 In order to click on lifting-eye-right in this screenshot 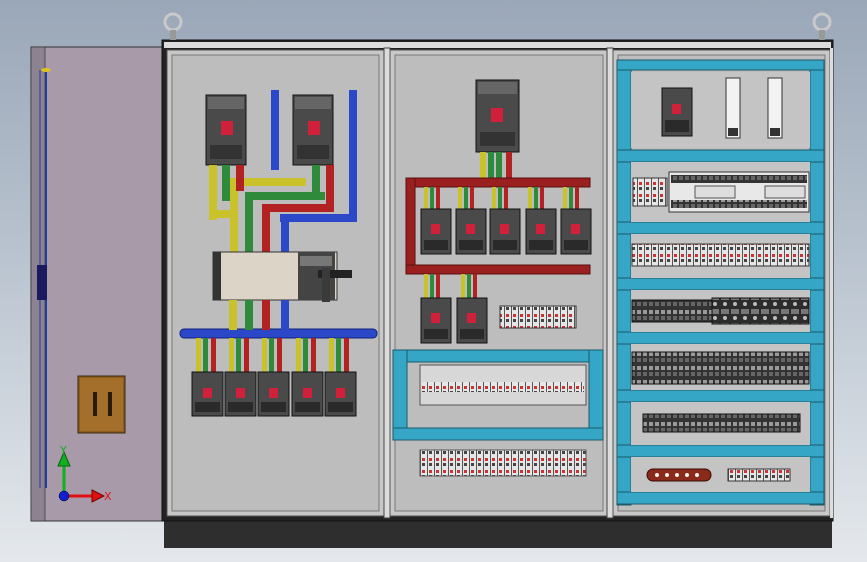, I will do `click(822, 26)`.